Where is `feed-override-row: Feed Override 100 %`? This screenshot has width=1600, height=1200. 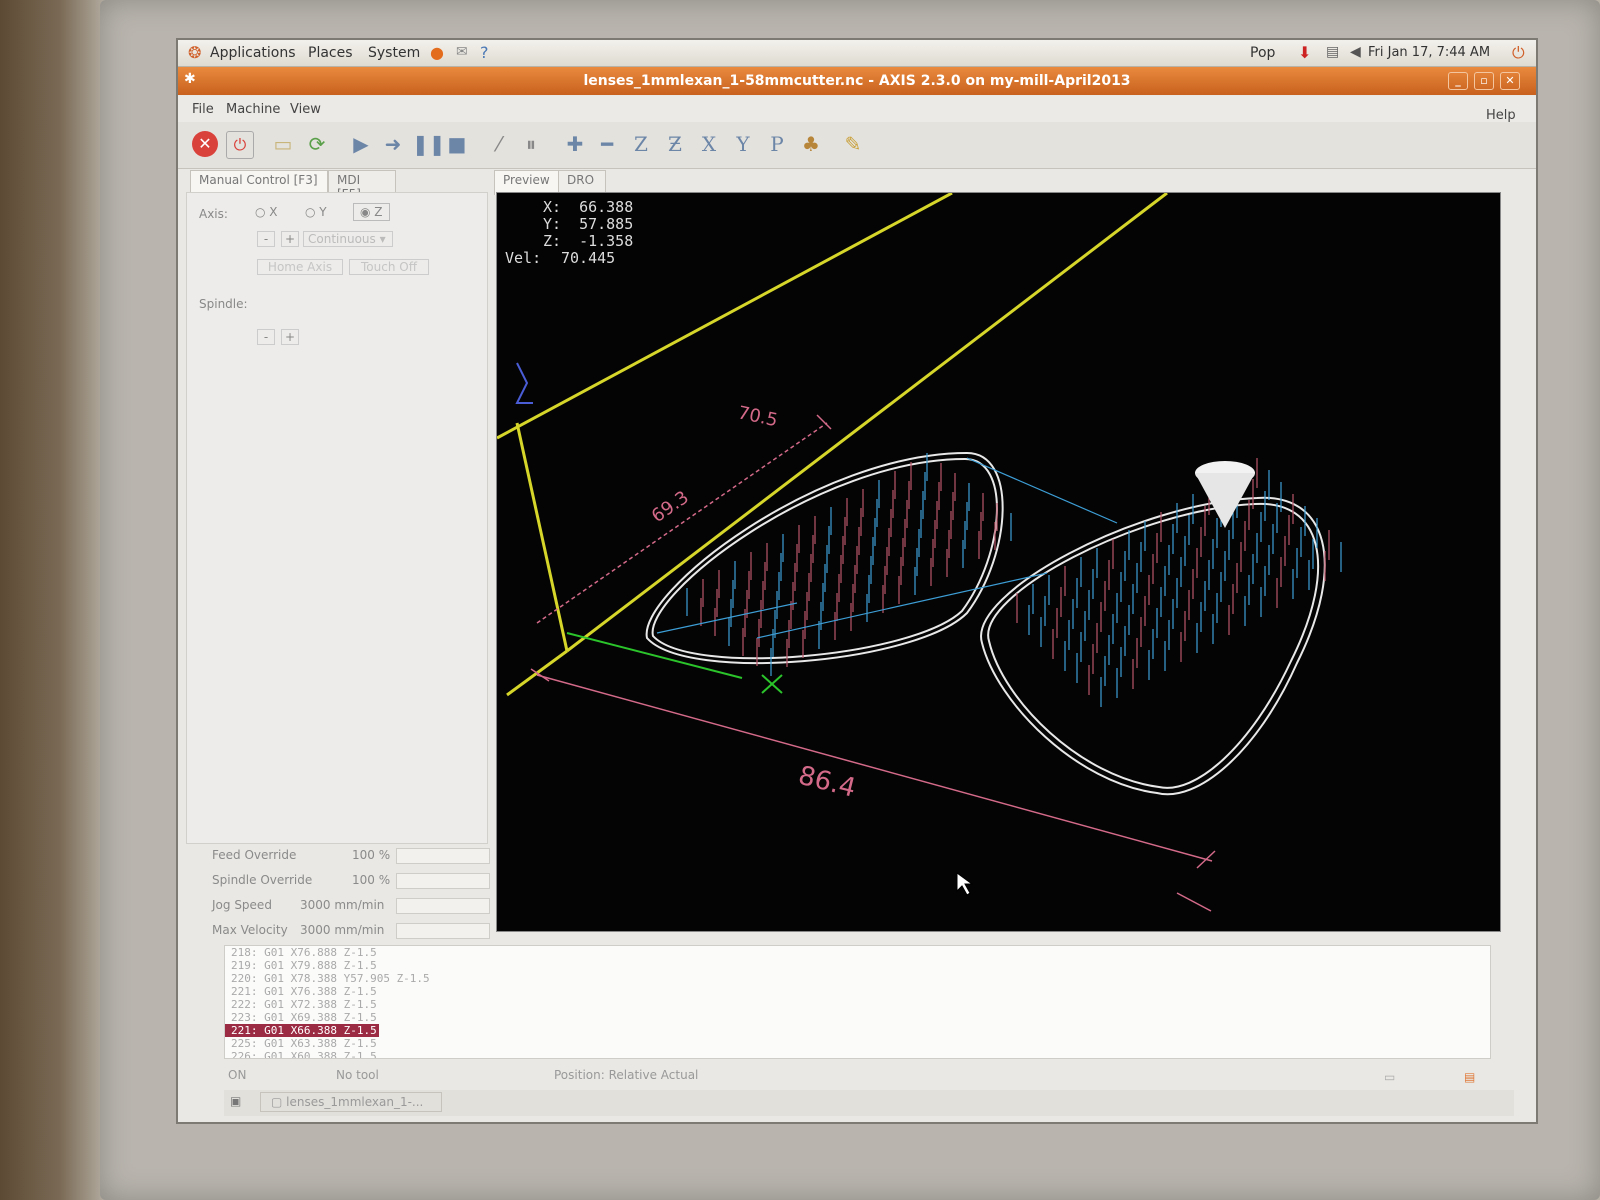 feed-override-row: Feed Override 100 % is located at coordinates (351, 856).